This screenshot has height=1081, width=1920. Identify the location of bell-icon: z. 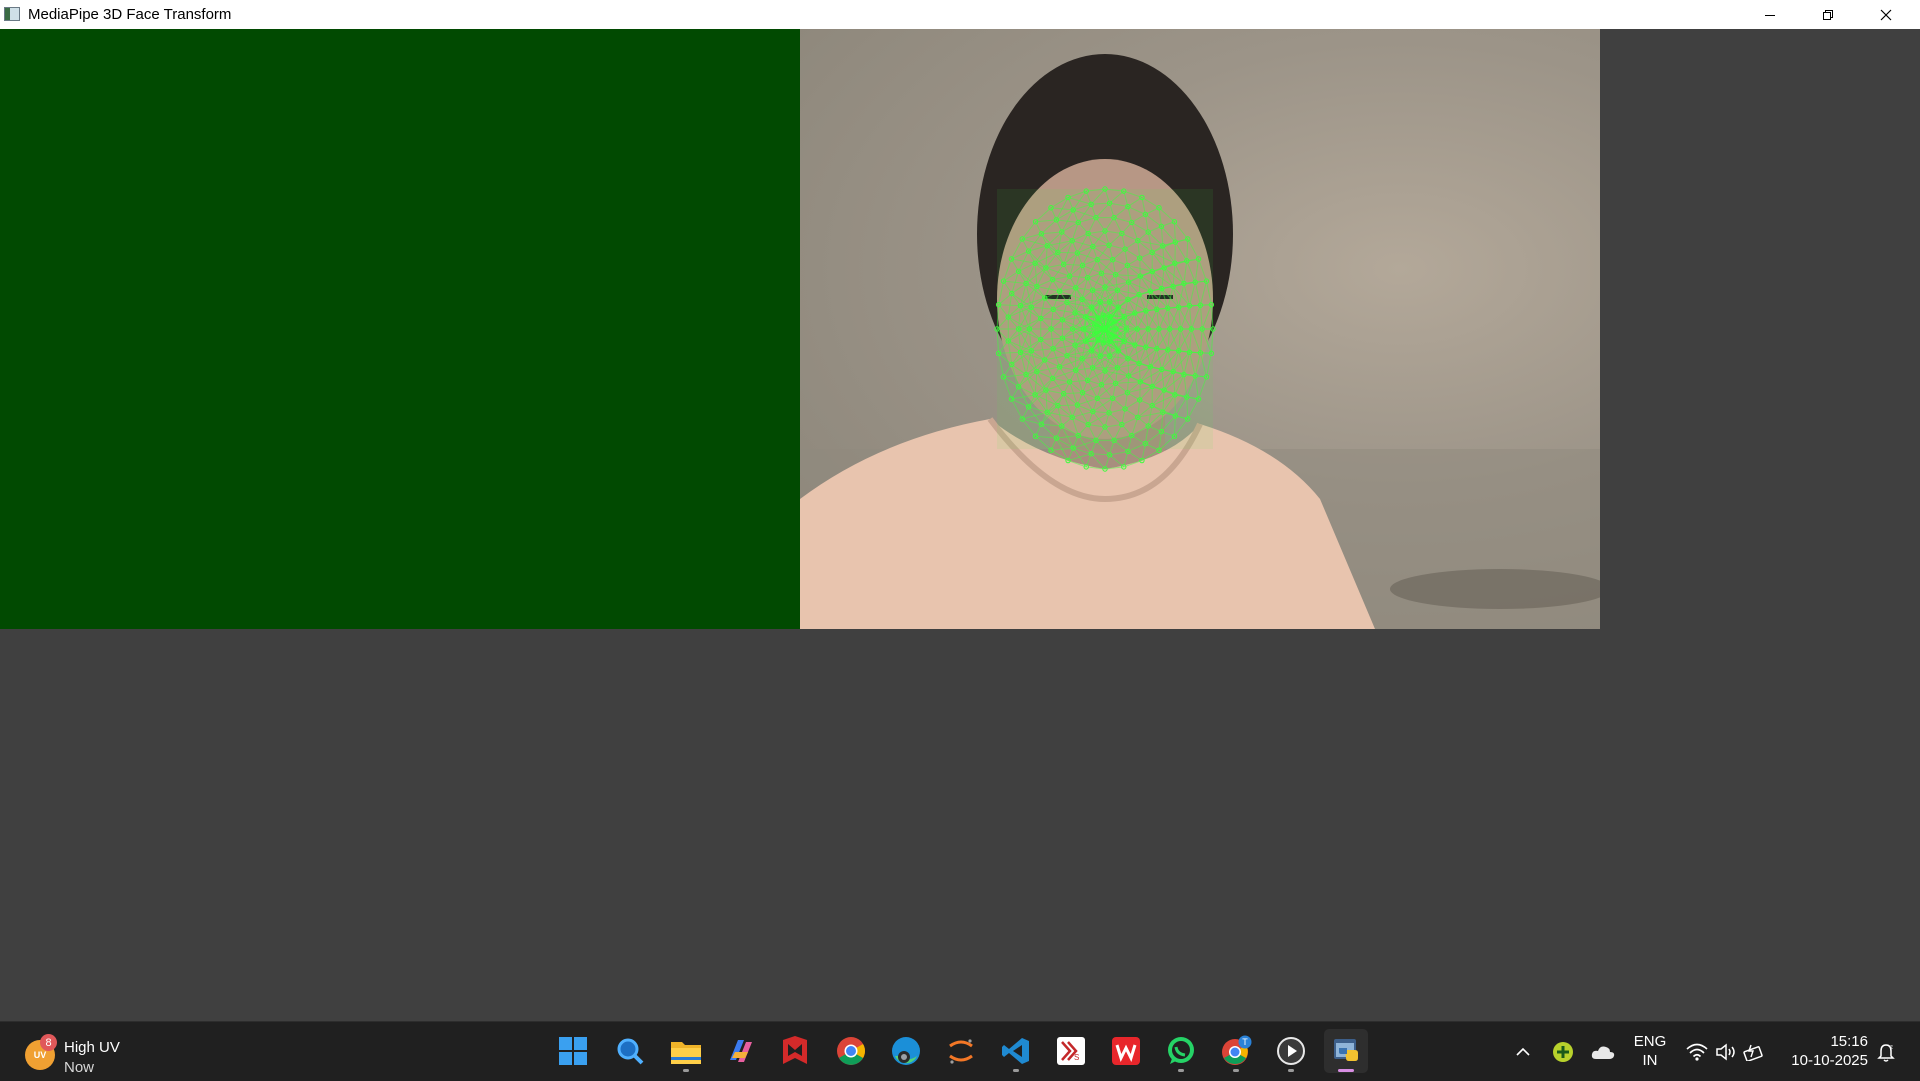
(1886, 1052).